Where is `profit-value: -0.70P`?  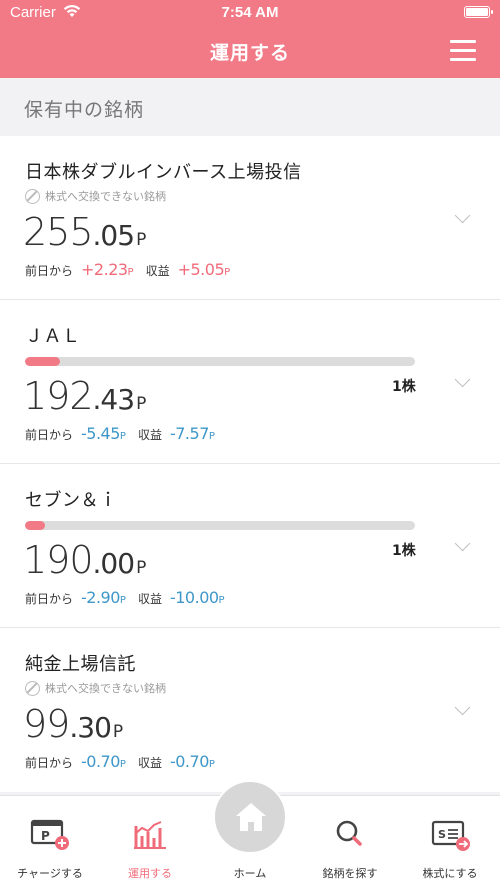 profit-value: -0.70P is located at coordinates (192, 761).